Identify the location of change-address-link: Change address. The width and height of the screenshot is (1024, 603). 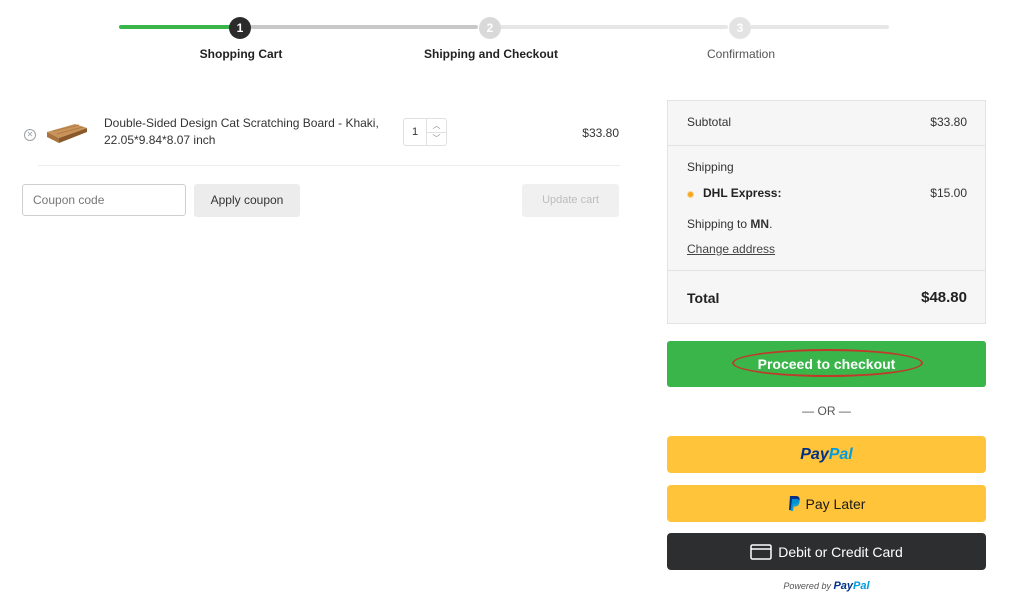
(731, 249).